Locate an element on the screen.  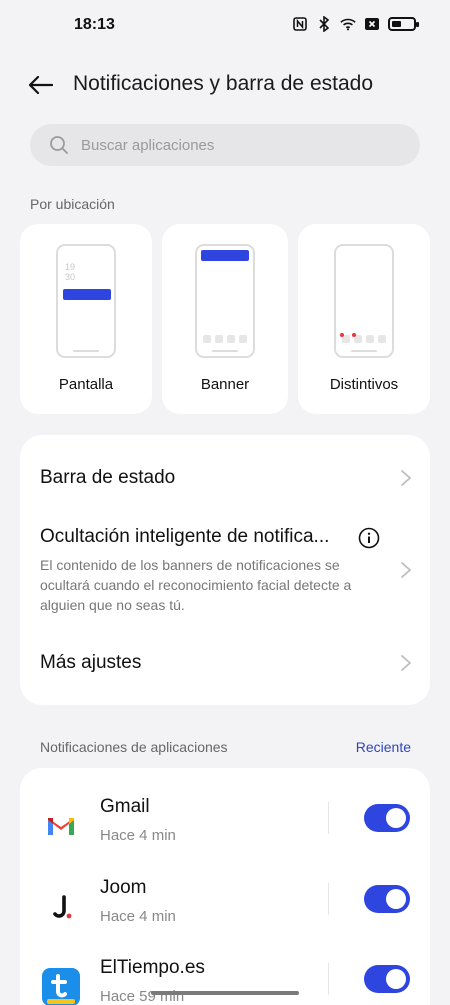
battery-icon is located at coordinates (403, 24).